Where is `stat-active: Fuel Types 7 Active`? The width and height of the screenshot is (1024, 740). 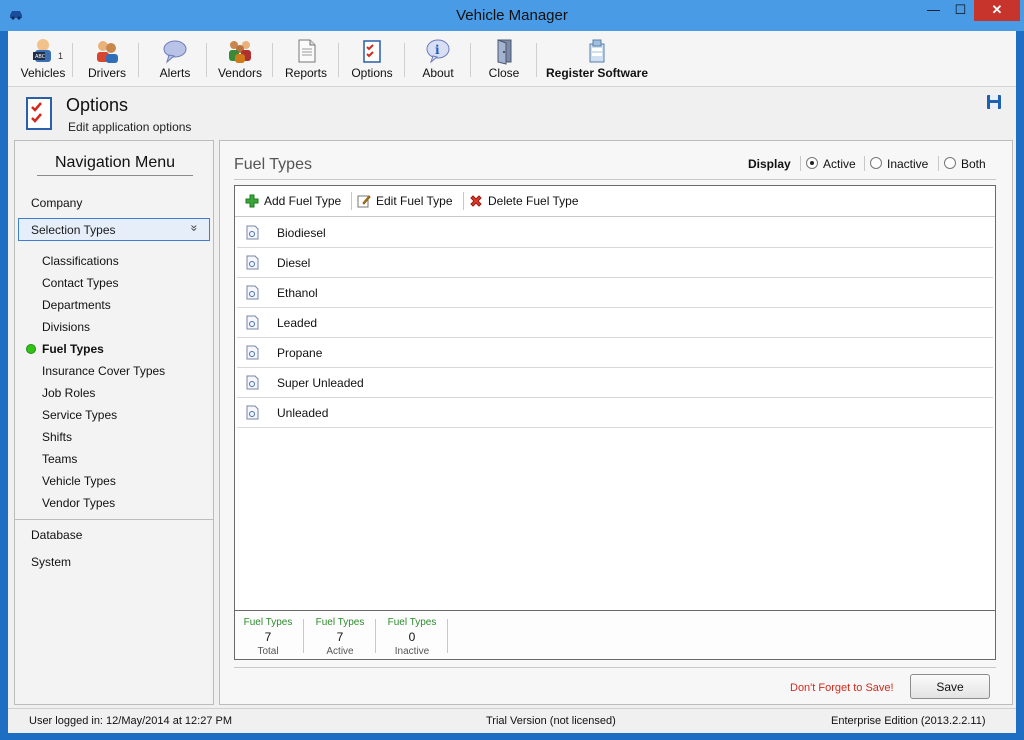 stat-active: Fuel Types 7 Active is located at coordinates (340, 637).